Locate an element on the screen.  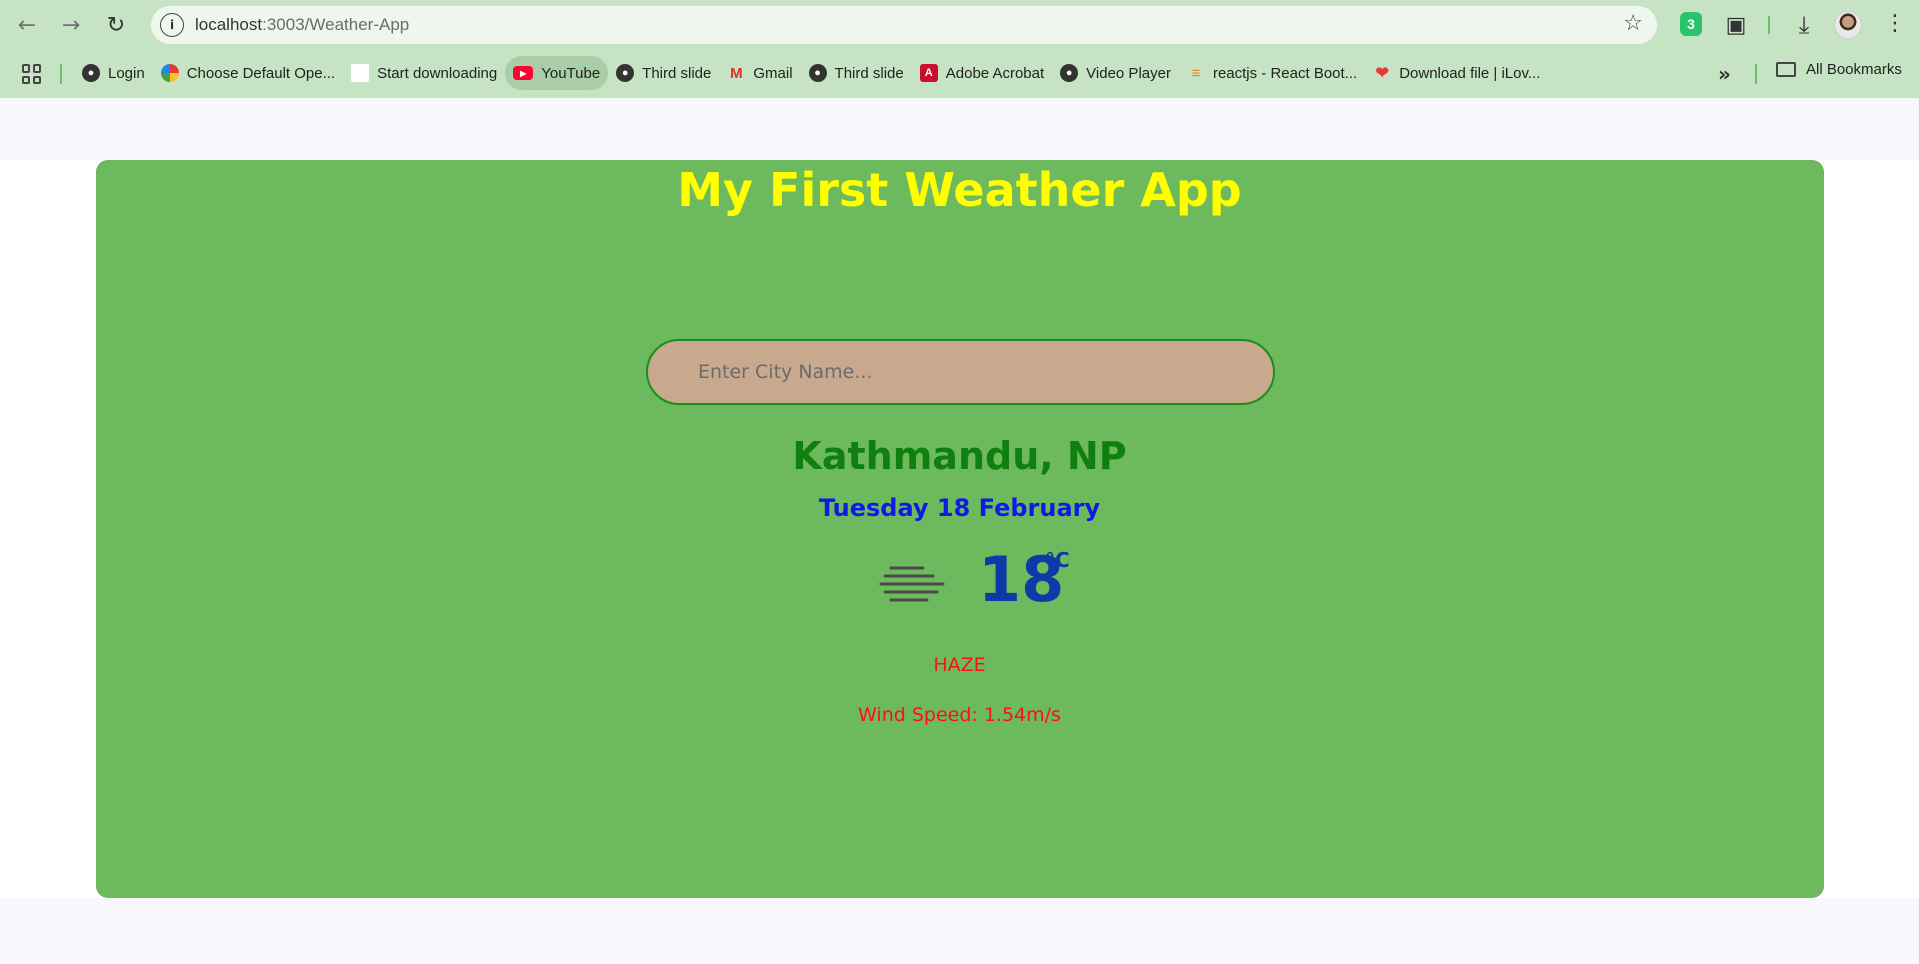
url-text: localhost:3003/Weather-App is located at coordinates (302, 25).